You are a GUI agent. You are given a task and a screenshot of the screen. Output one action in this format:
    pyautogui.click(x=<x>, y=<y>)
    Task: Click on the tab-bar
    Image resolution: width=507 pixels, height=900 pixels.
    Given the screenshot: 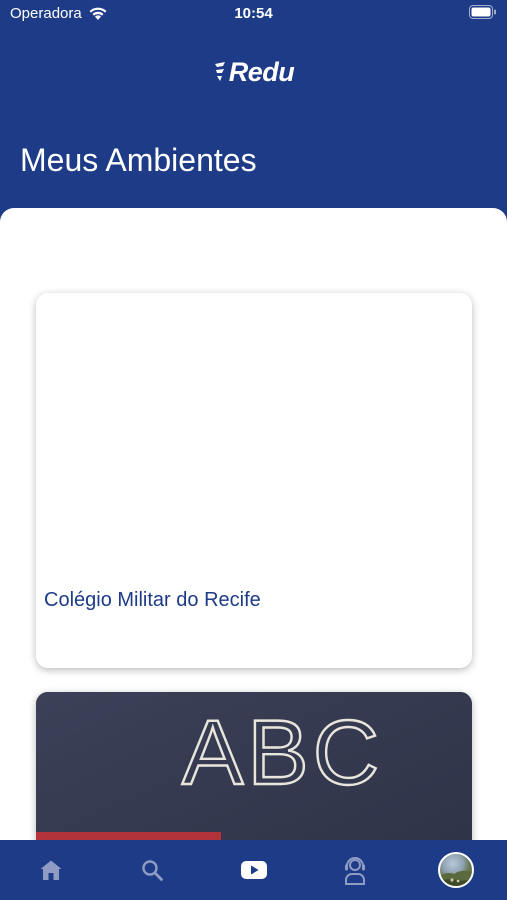 What is the action you would take?
    pyautogui.click(x=253, y=870)
    